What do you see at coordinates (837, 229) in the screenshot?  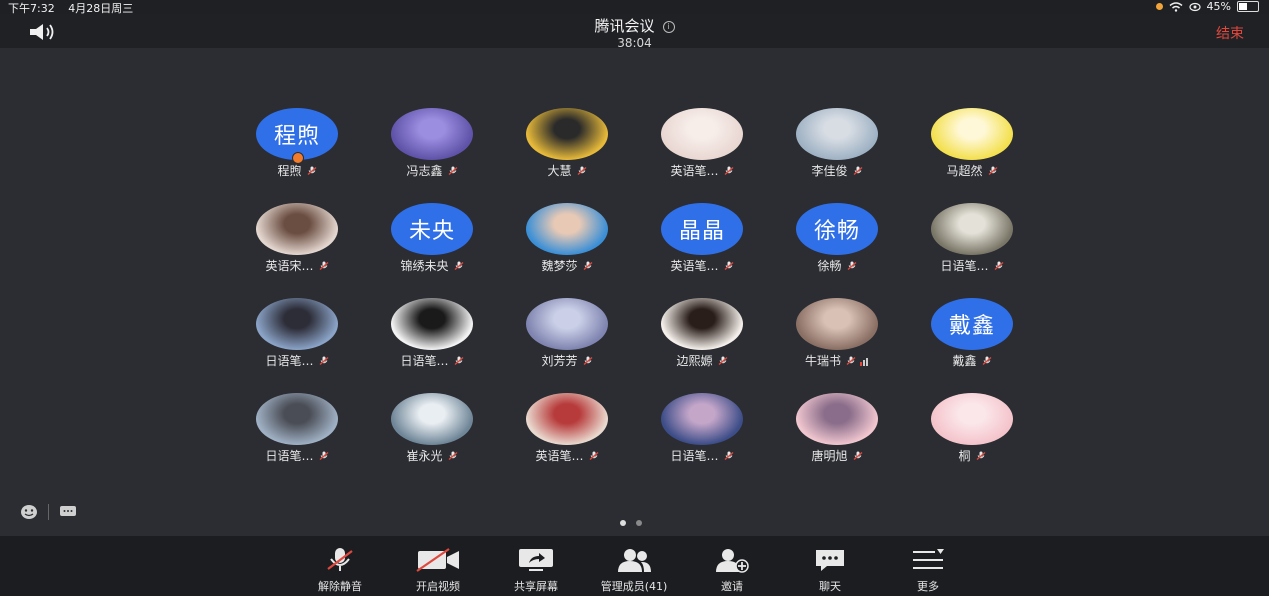 I see `participant-avatar: 徐畅` at bounding box center [837, 229].